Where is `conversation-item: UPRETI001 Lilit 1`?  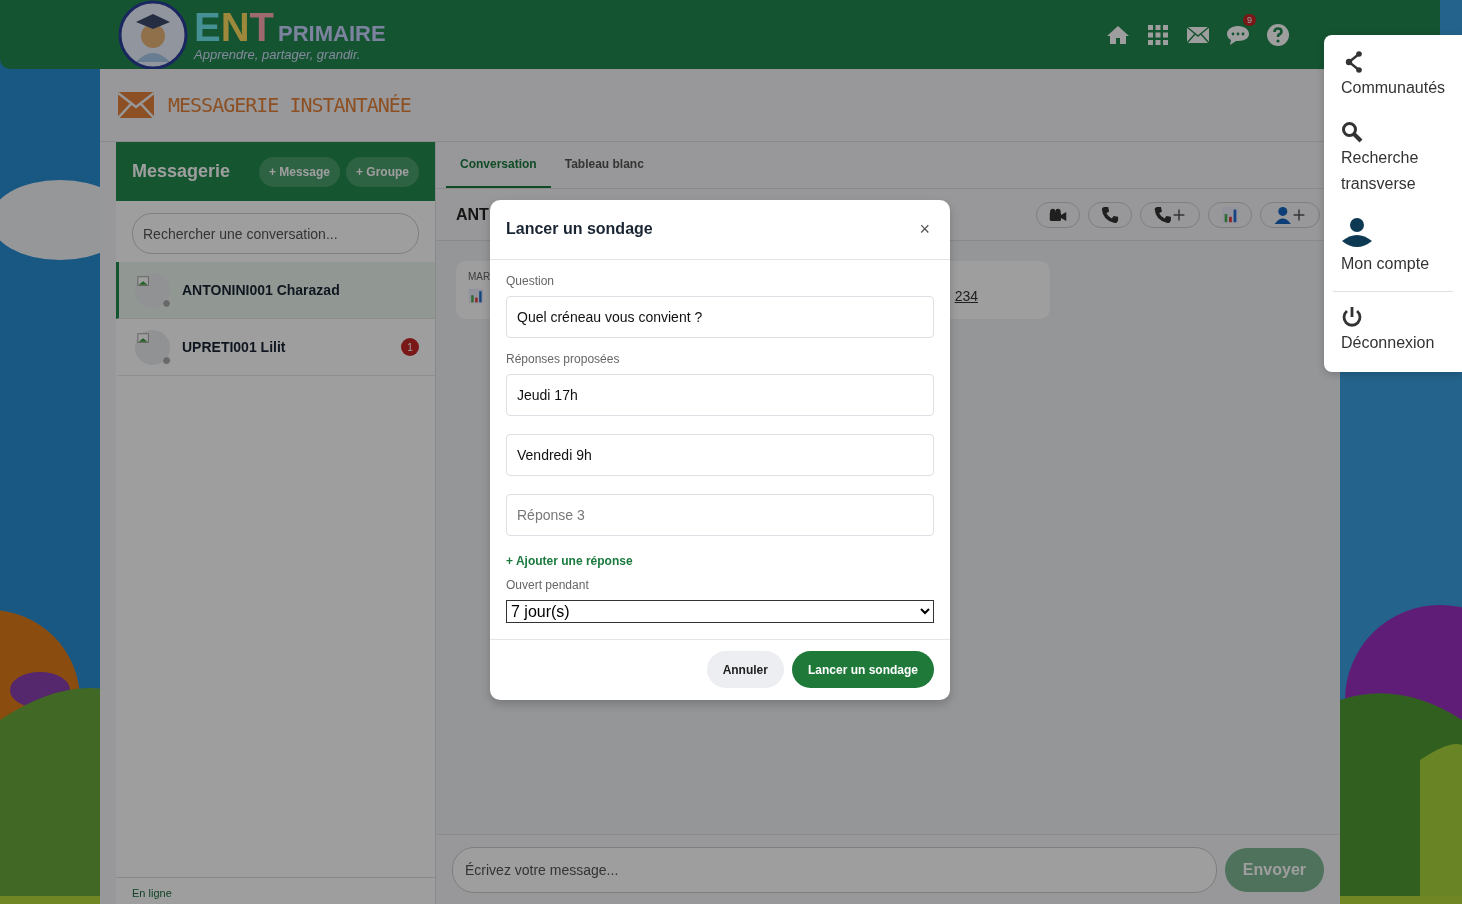 conversation-item: UPRETI001 Lilit 1 is located at coordinates (275, 347).